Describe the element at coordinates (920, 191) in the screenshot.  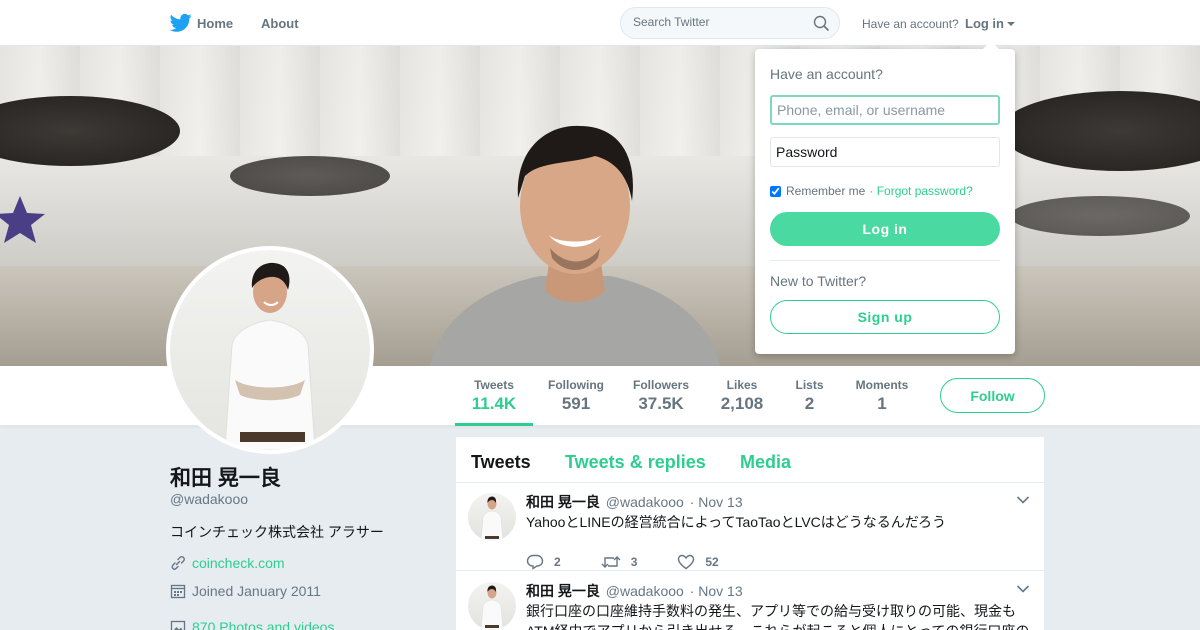
I see `forgot-password-link: · Forgot password?` at that location.